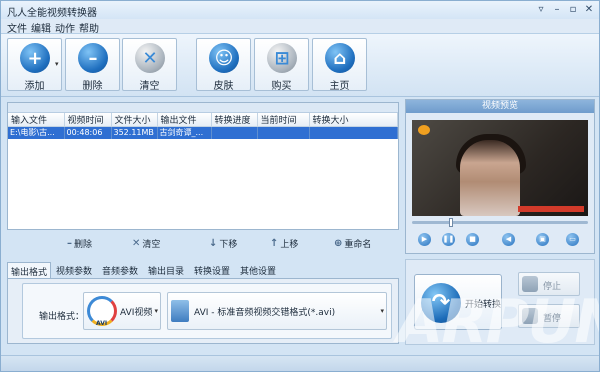 The height and width of the screenshot is (372, 600). I want to click on format-category-value: AVI视频, so click(136, 313).